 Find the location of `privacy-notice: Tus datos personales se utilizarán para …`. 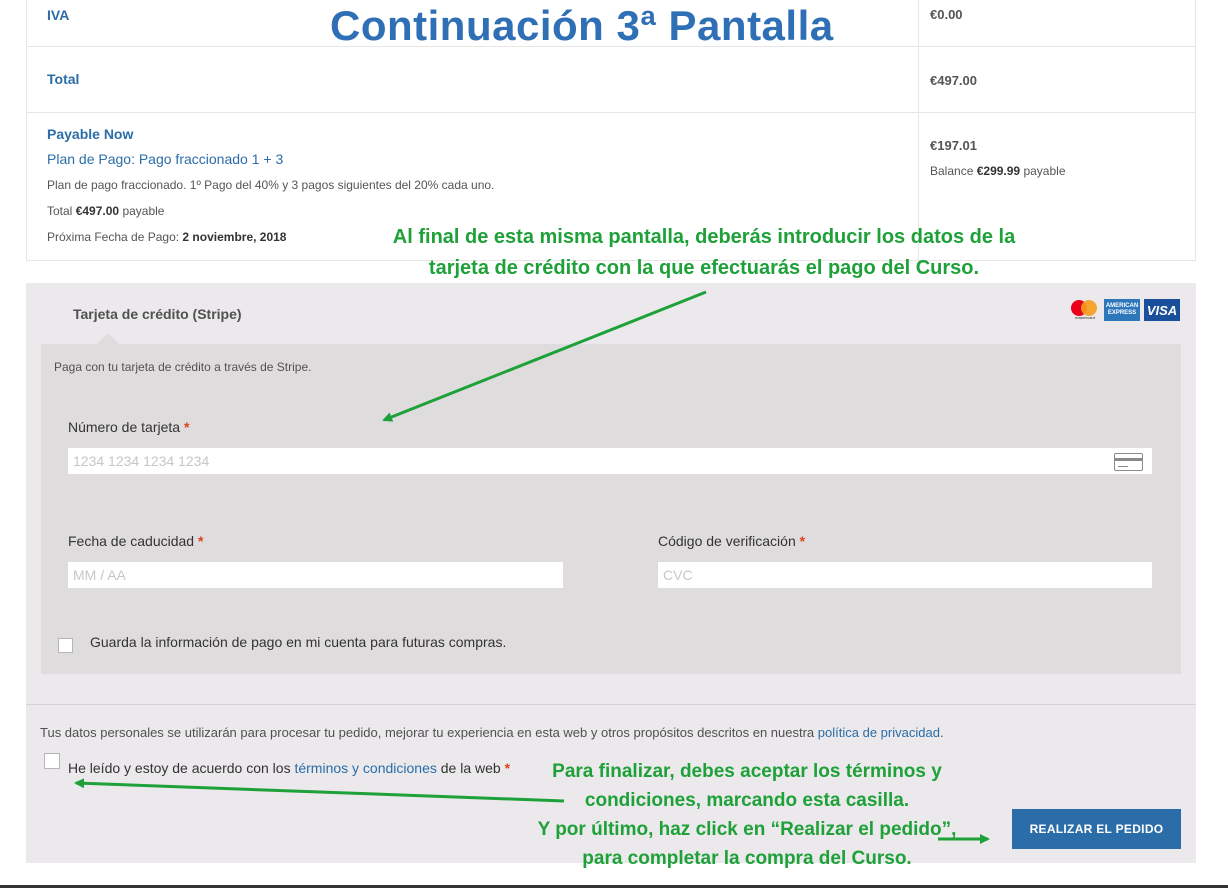

privacy-notice: Tus datos personales se utilizarán para … is located at coordinates (492, 732).